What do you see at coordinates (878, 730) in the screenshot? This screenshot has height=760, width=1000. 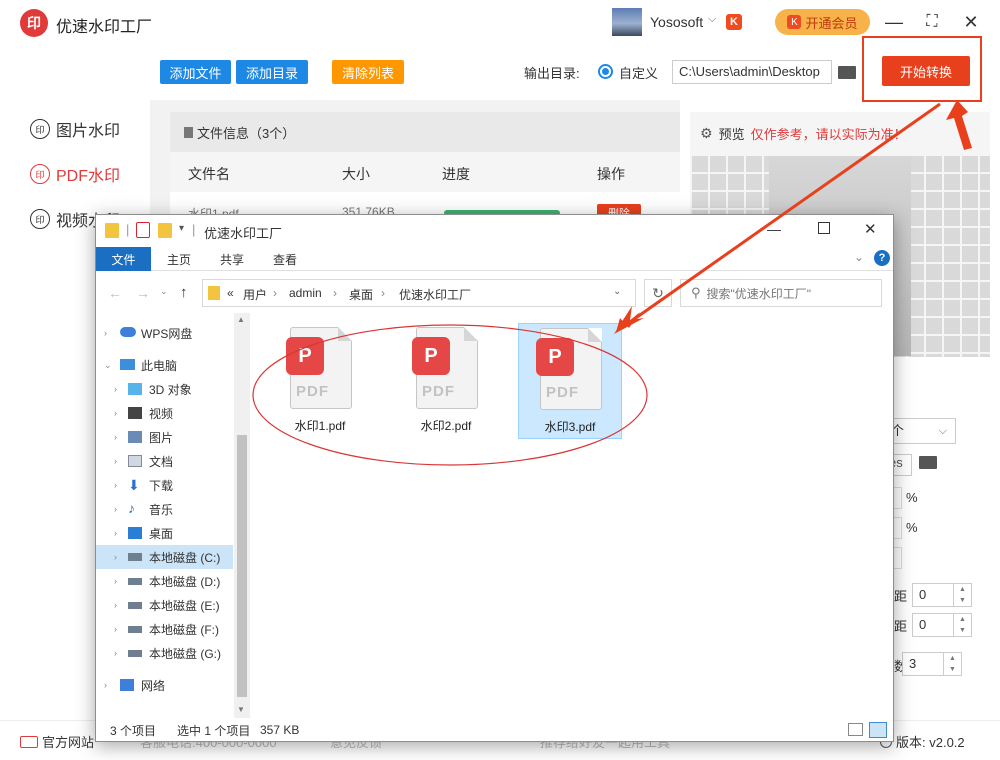 I see `large-icons-view-icon` at bounding box center [878, 730].